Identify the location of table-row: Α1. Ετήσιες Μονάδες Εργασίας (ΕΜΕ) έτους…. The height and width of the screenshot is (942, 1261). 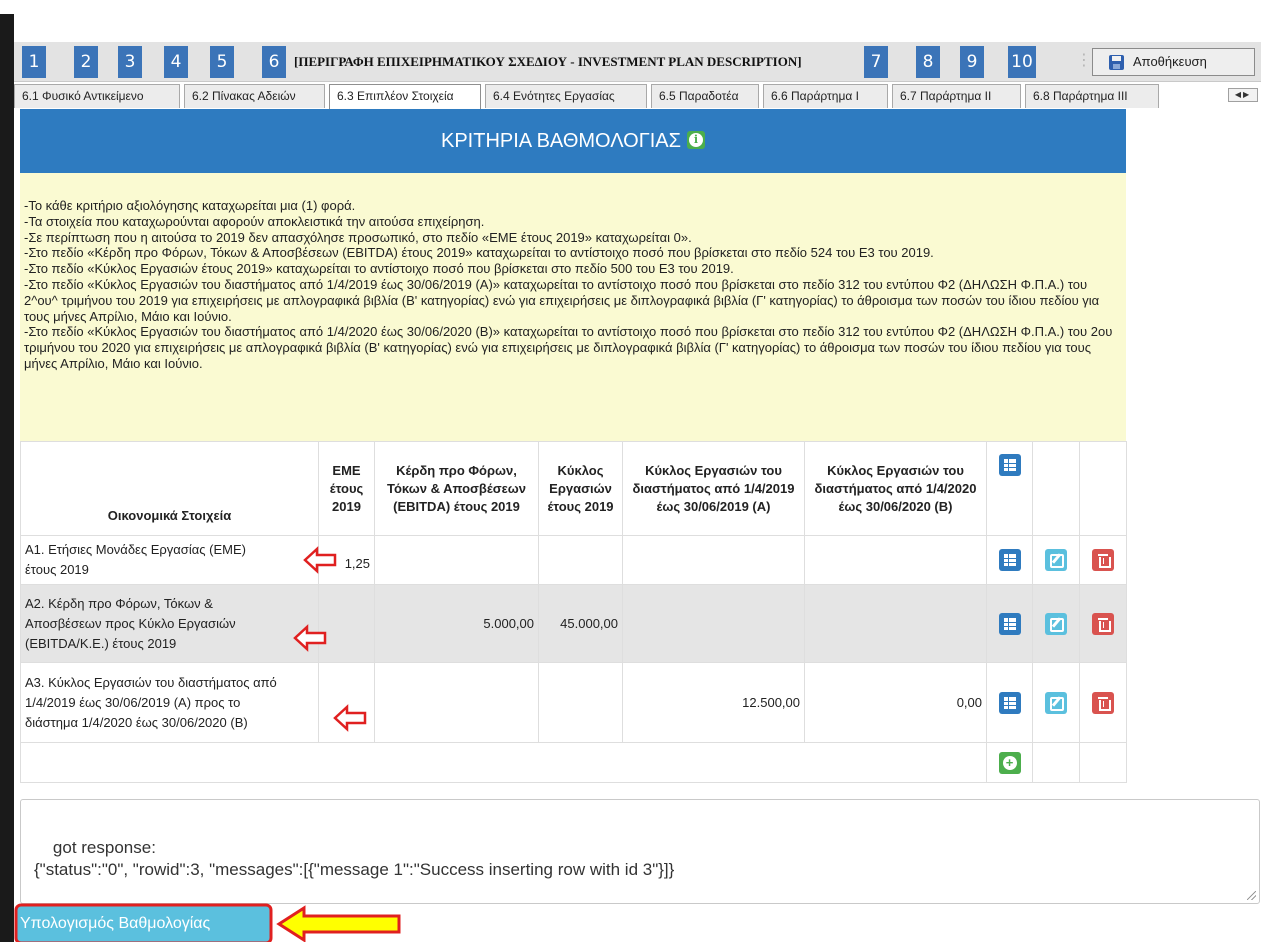
(573, 560).